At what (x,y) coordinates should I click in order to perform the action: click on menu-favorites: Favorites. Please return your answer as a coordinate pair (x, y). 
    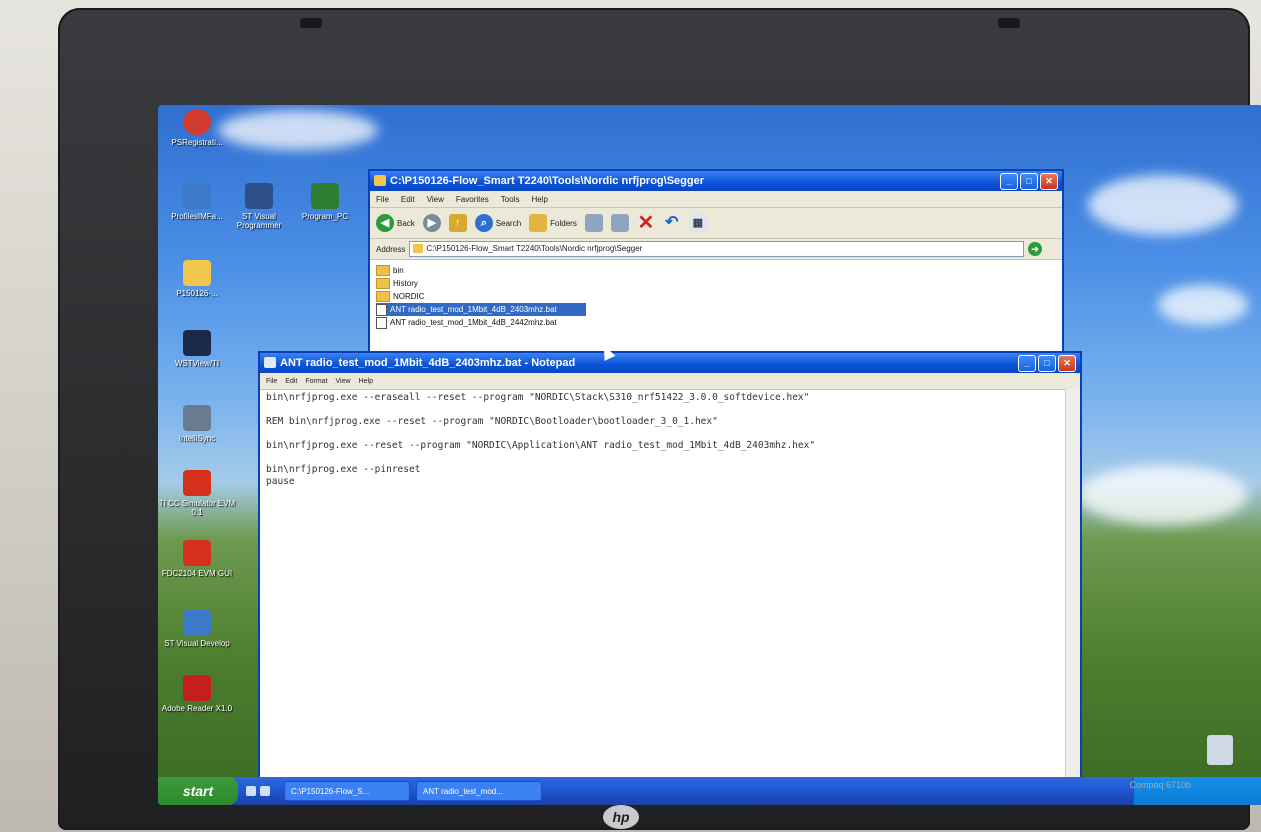
    Looking at the image, I should click on (472, 199).